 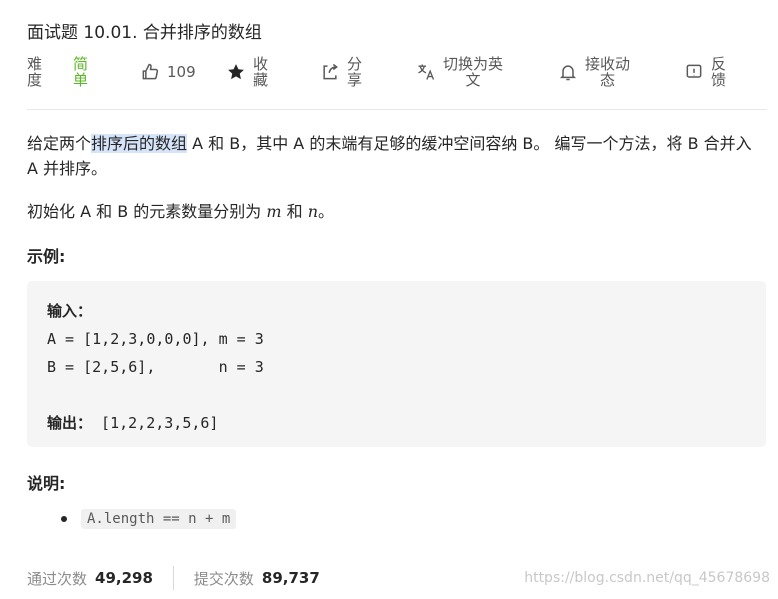 I want to click on feedback-button: 反馈, so click(x=704, y=72).